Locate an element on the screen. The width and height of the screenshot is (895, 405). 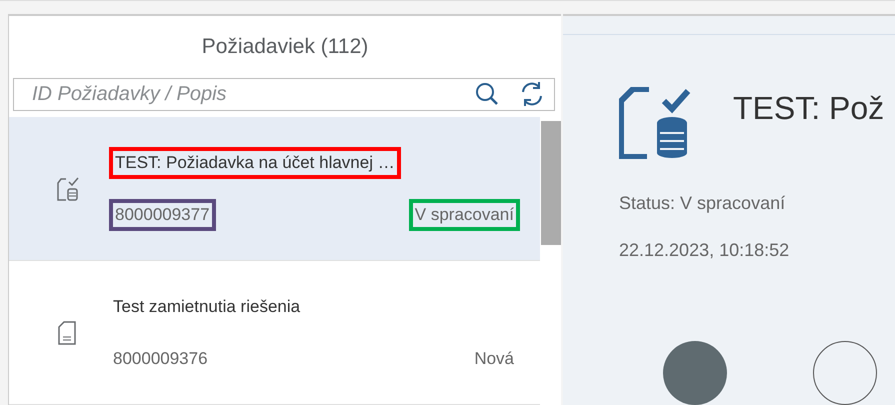
search-icon is located at coordinates (487, 94).